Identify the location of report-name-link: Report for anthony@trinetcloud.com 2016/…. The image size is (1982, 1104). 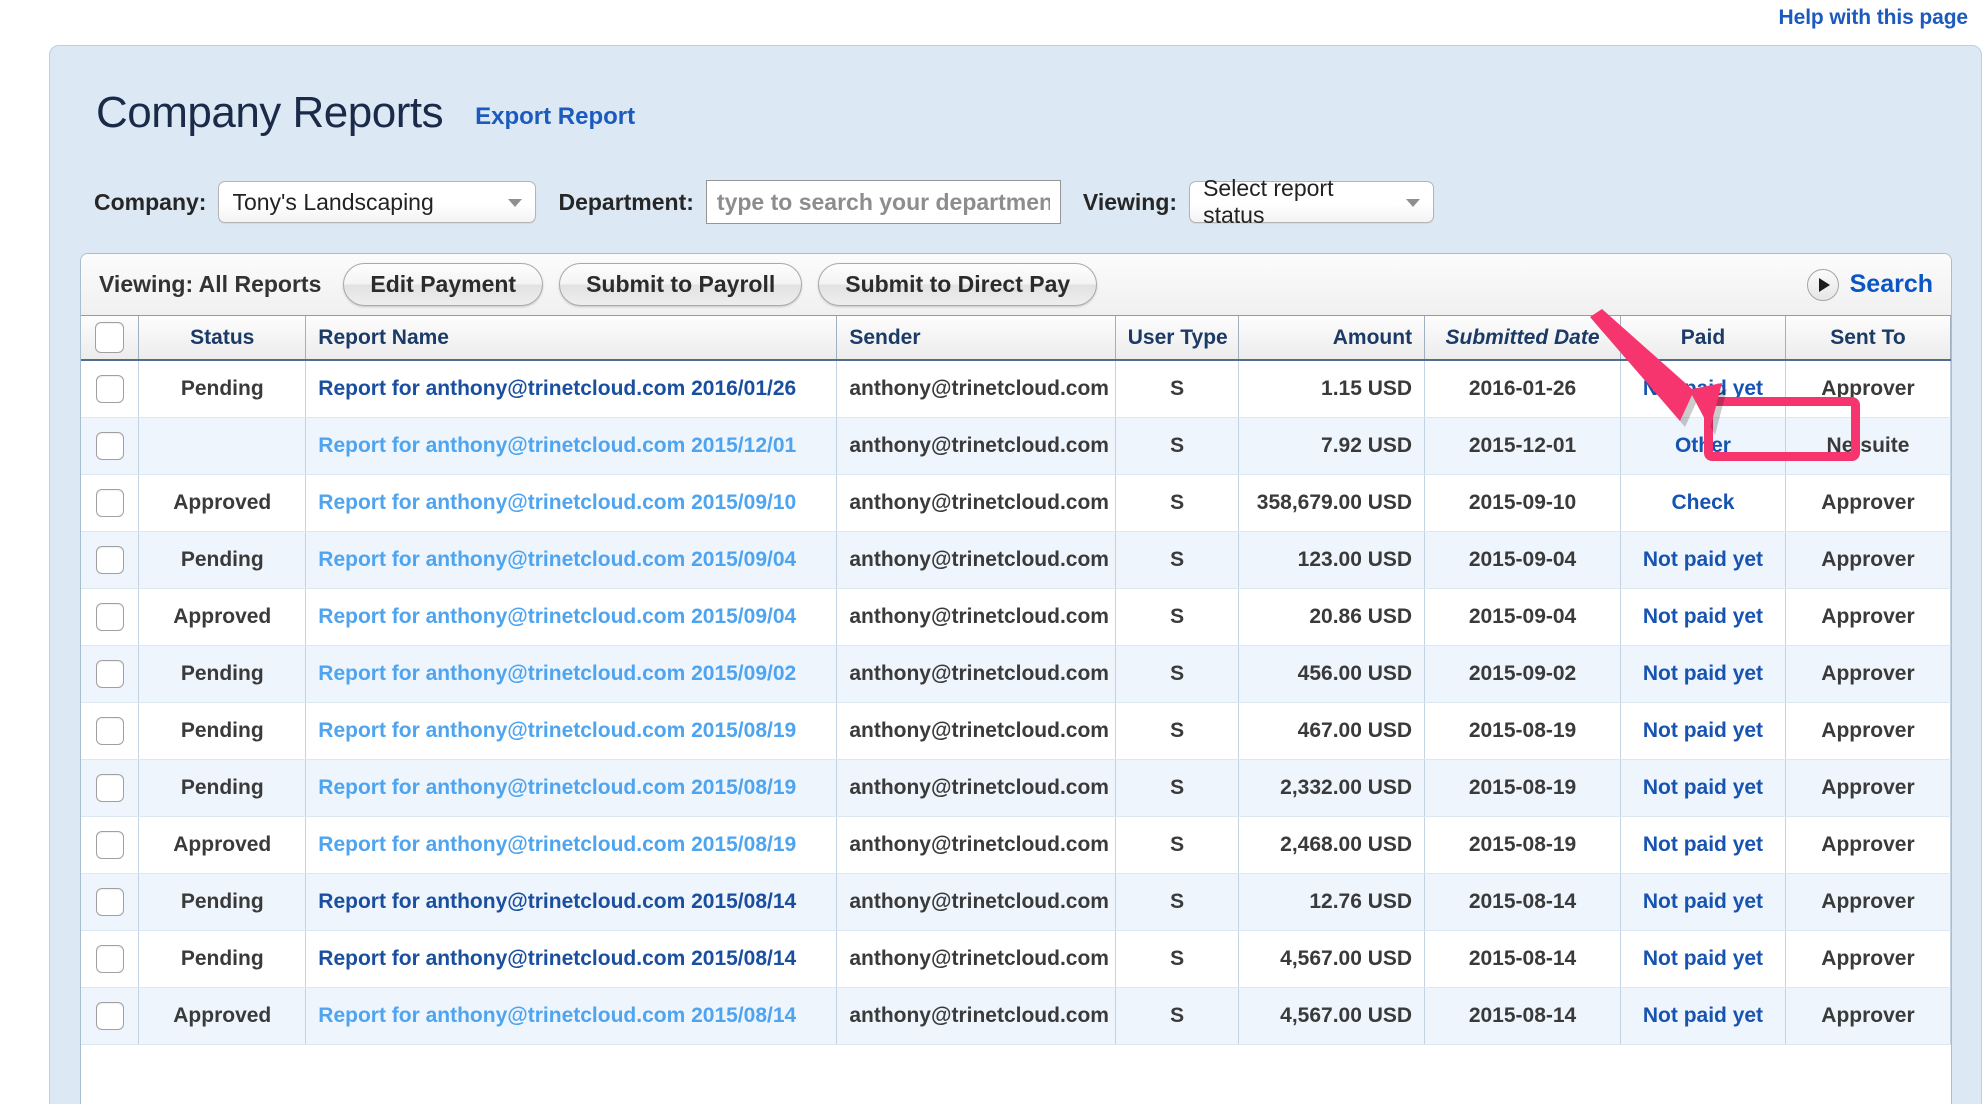
(557, 388).